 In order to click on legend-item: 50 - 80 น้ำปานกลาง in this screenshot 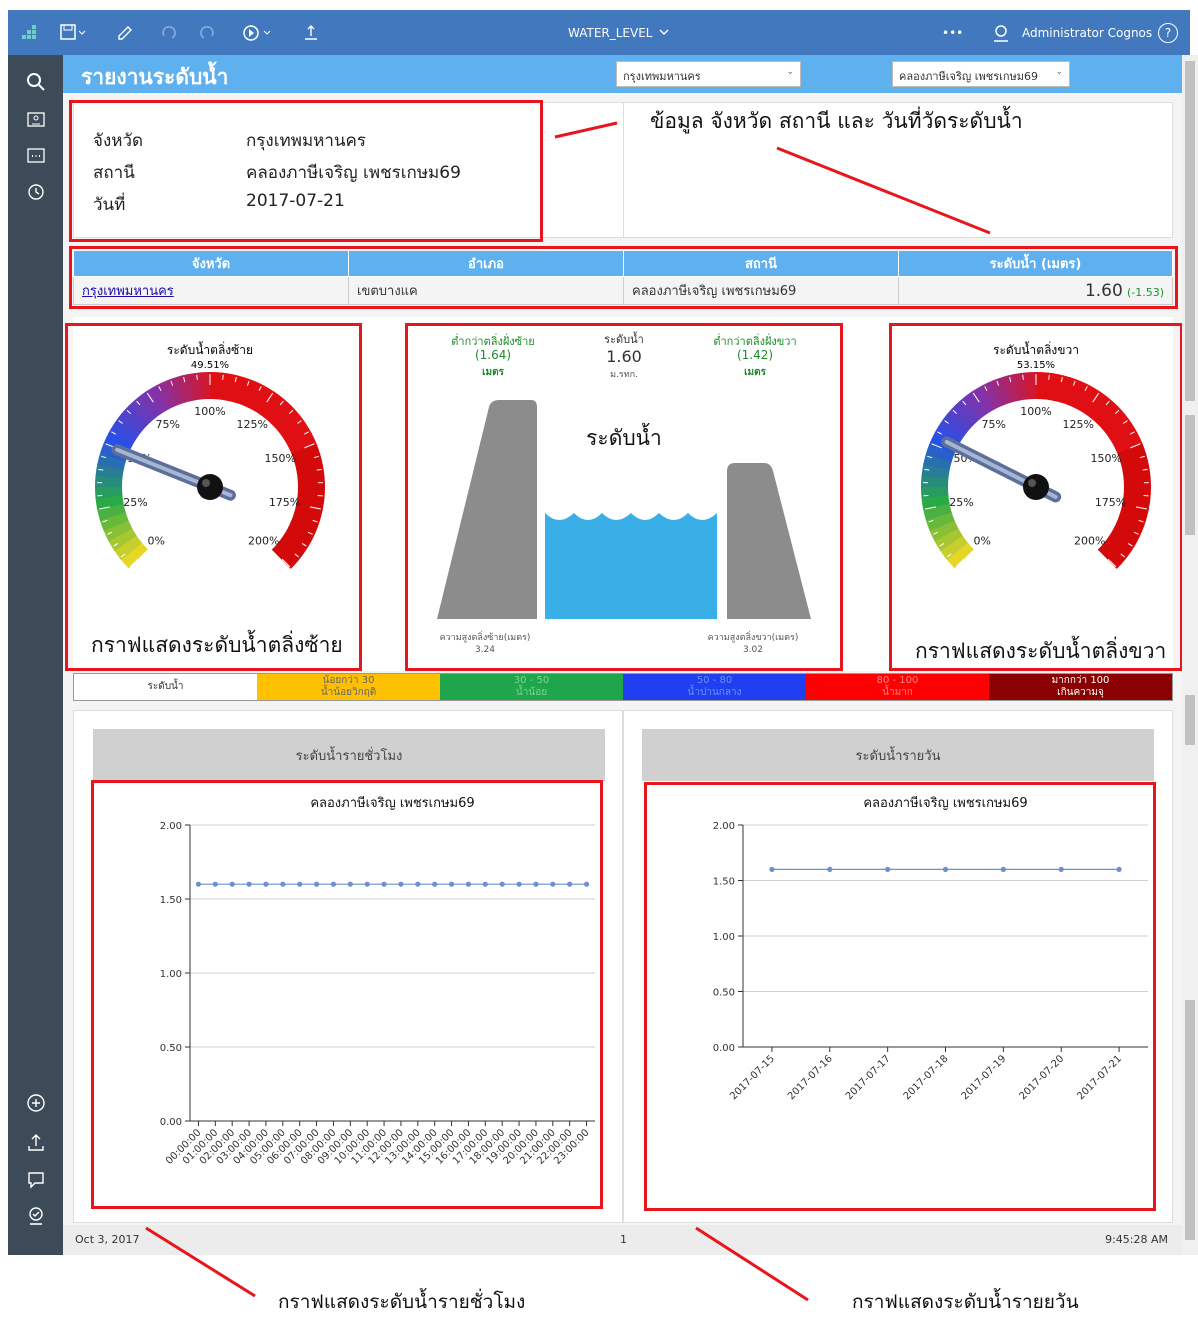, I will do `click(714, 687)`.